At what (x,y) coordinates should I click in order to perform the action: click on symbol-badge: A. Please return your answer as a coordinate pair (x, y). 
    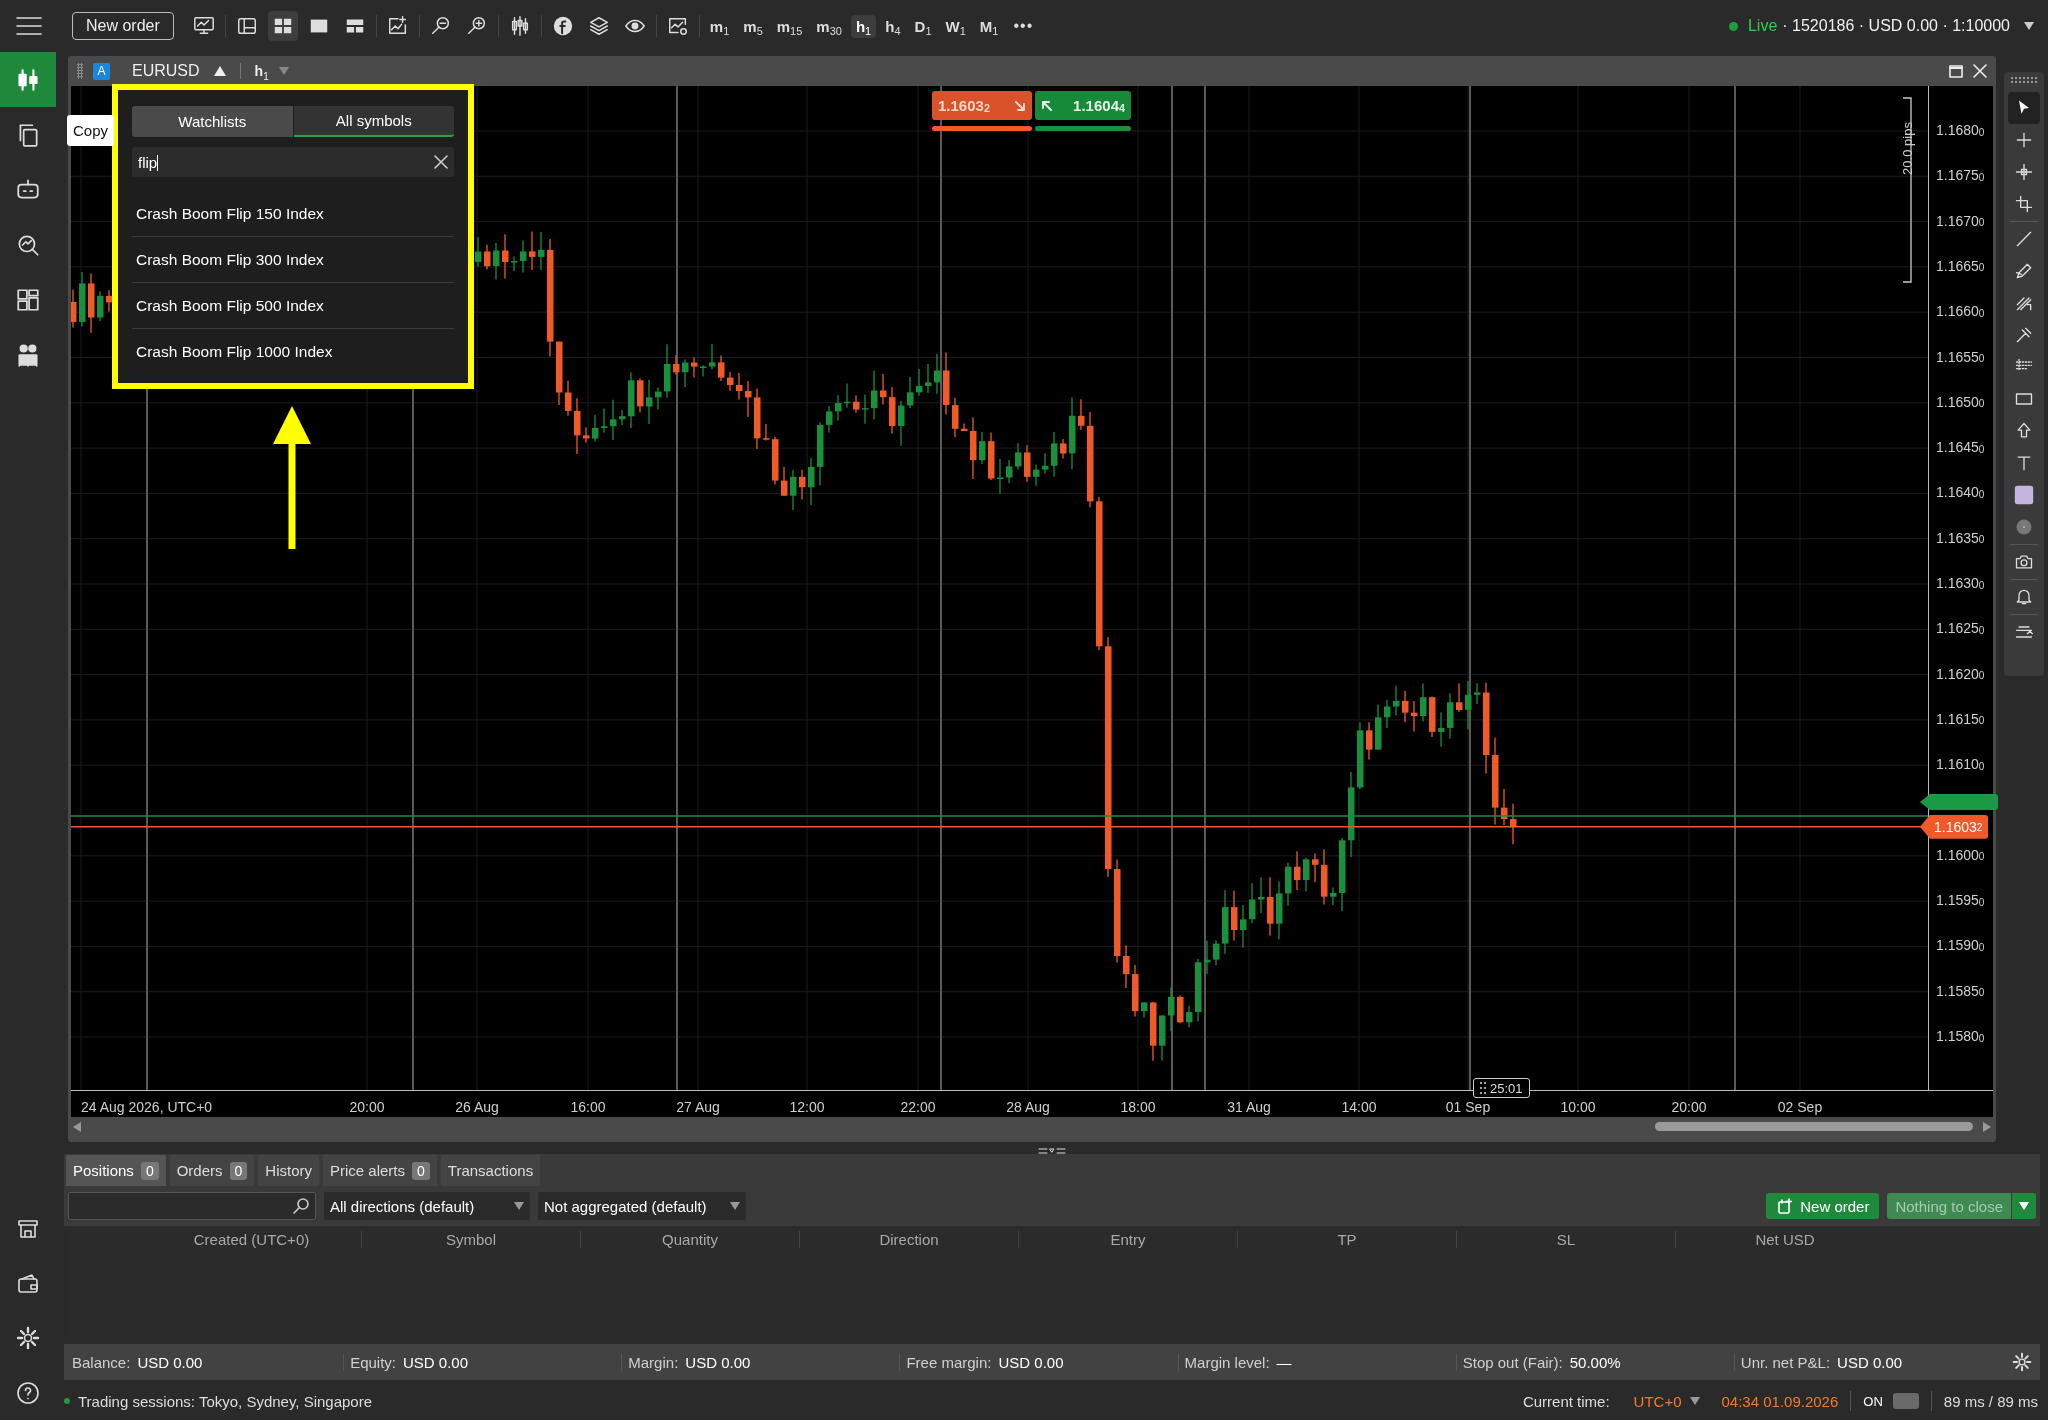
    Looking at the image, I should click on (101, 71).